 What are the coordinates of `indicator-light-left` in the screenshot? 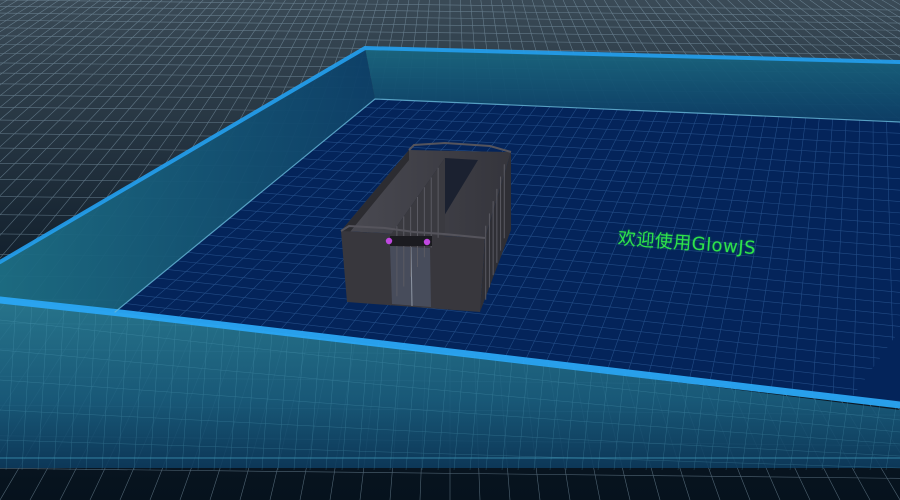 It's located at (389, 241).